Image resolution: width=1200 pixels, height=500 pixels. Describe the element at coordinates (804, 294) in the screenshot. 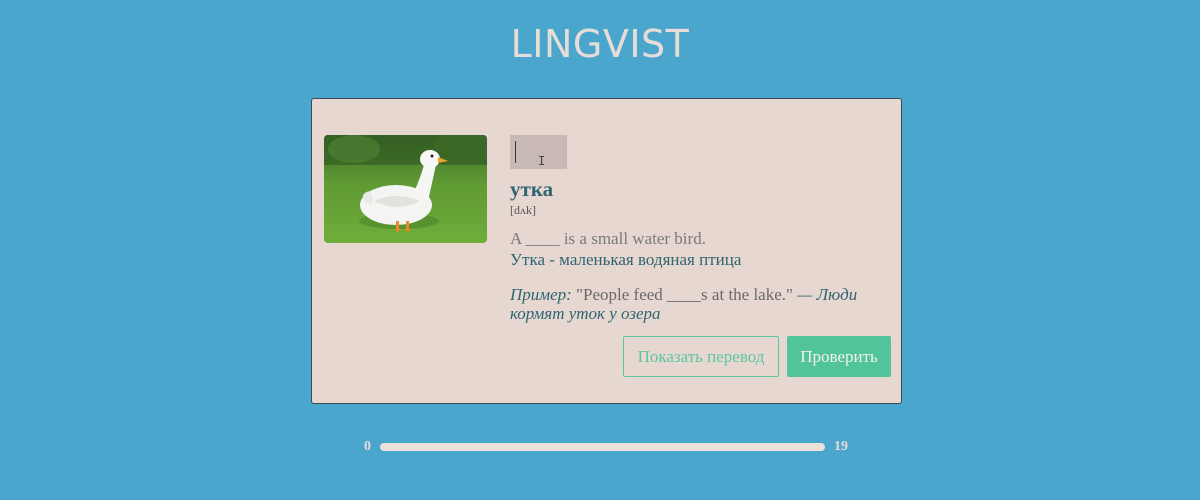

I see `example-dash: —` at that location.